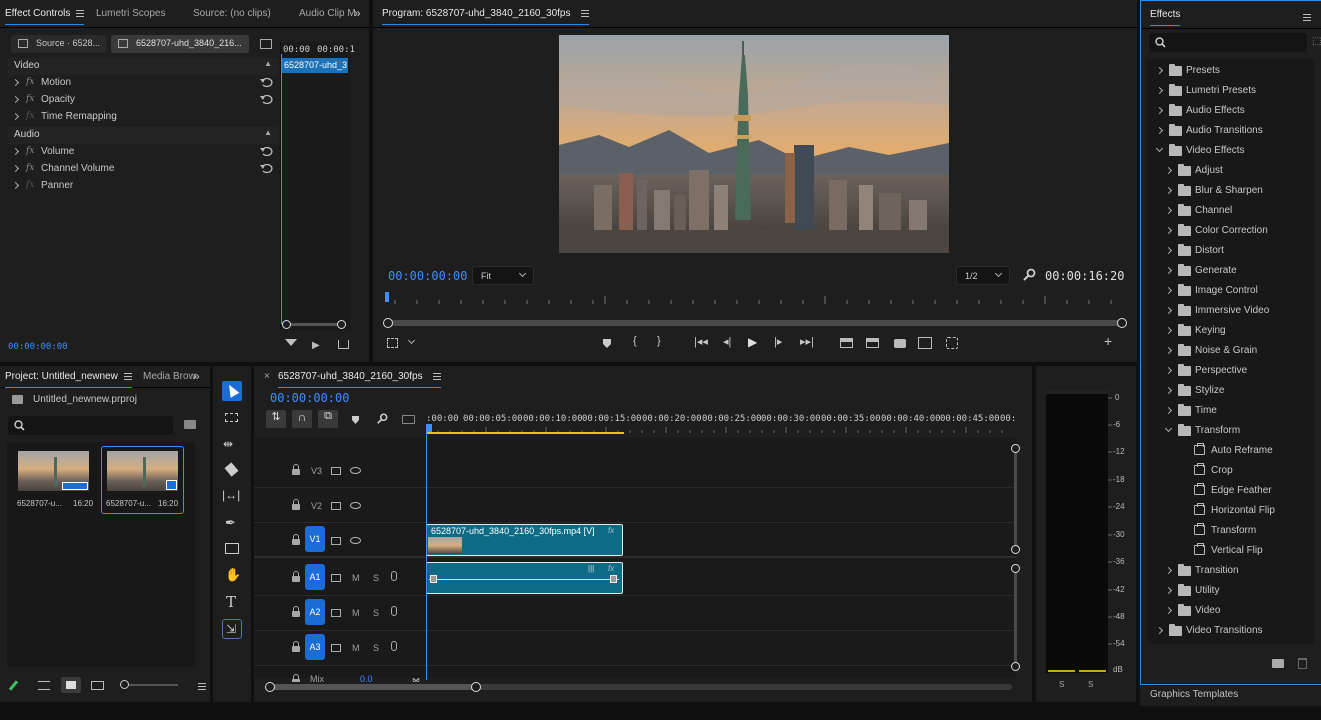 This screenshot has height=720, width=1321. I want to click on pencil-icon, so click(13, 685).